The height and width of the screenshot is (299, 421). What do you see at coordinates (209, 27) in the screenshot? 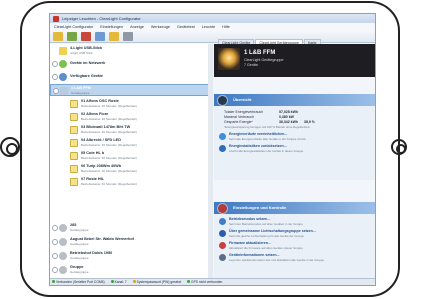
I see `menu-item: Leuchte` at bounding box center [209, 27].